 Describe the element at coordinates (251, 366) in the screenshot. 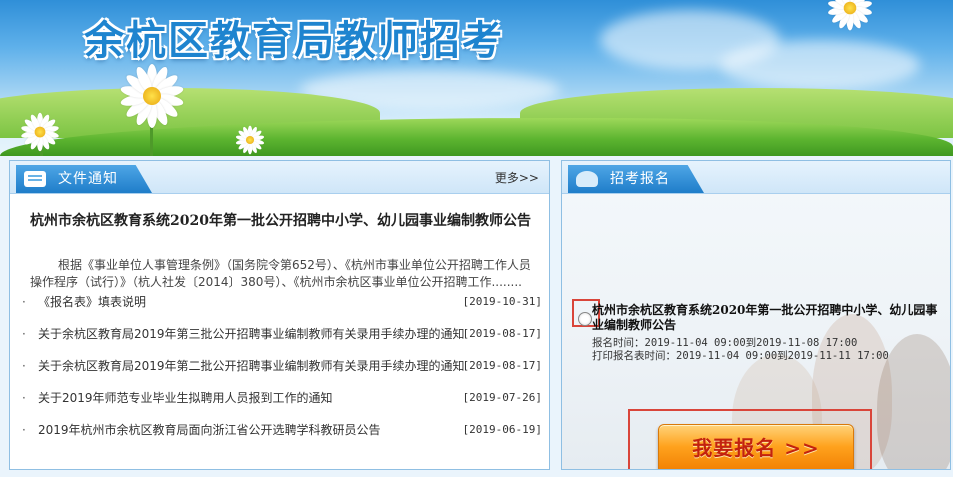

I see `notice-title: 关于余杭区教育局2019年第二批公开招聘事业编制教师有关录用手续办理的通知` at that location.